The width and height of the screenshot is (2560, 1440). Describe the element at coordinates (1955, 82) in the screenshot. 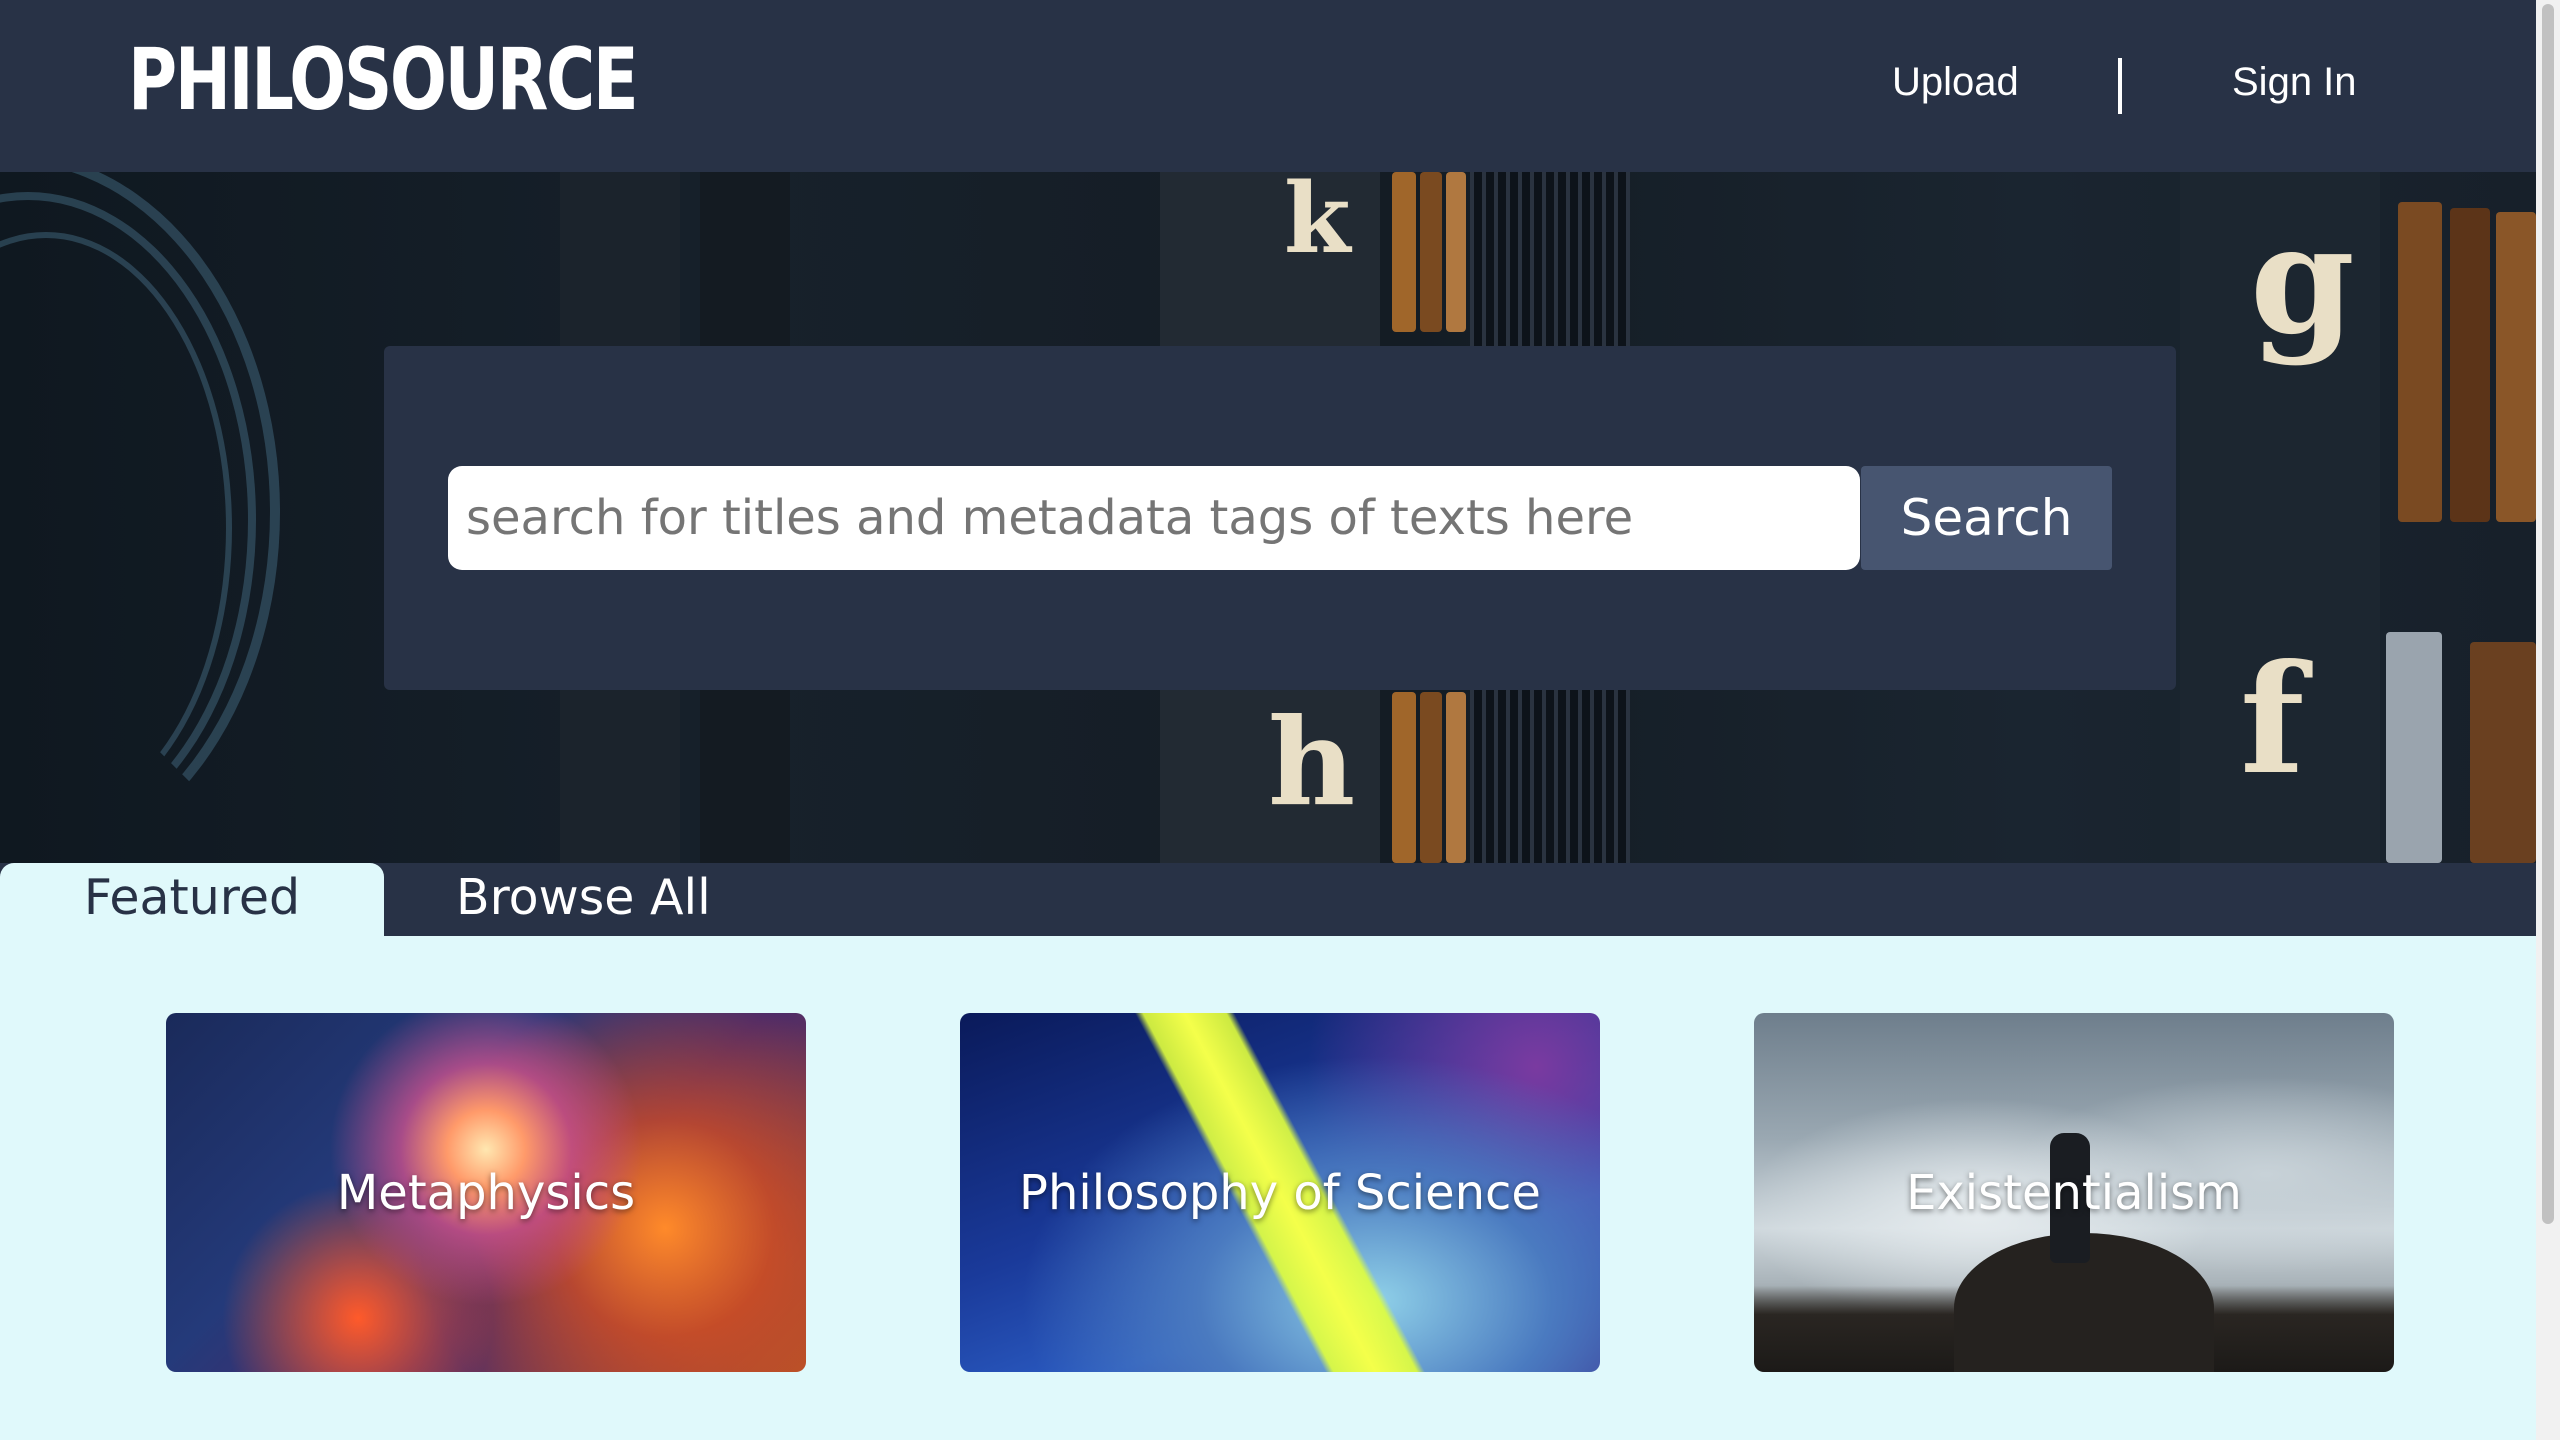

I see `upload-link: Upload` at that location.